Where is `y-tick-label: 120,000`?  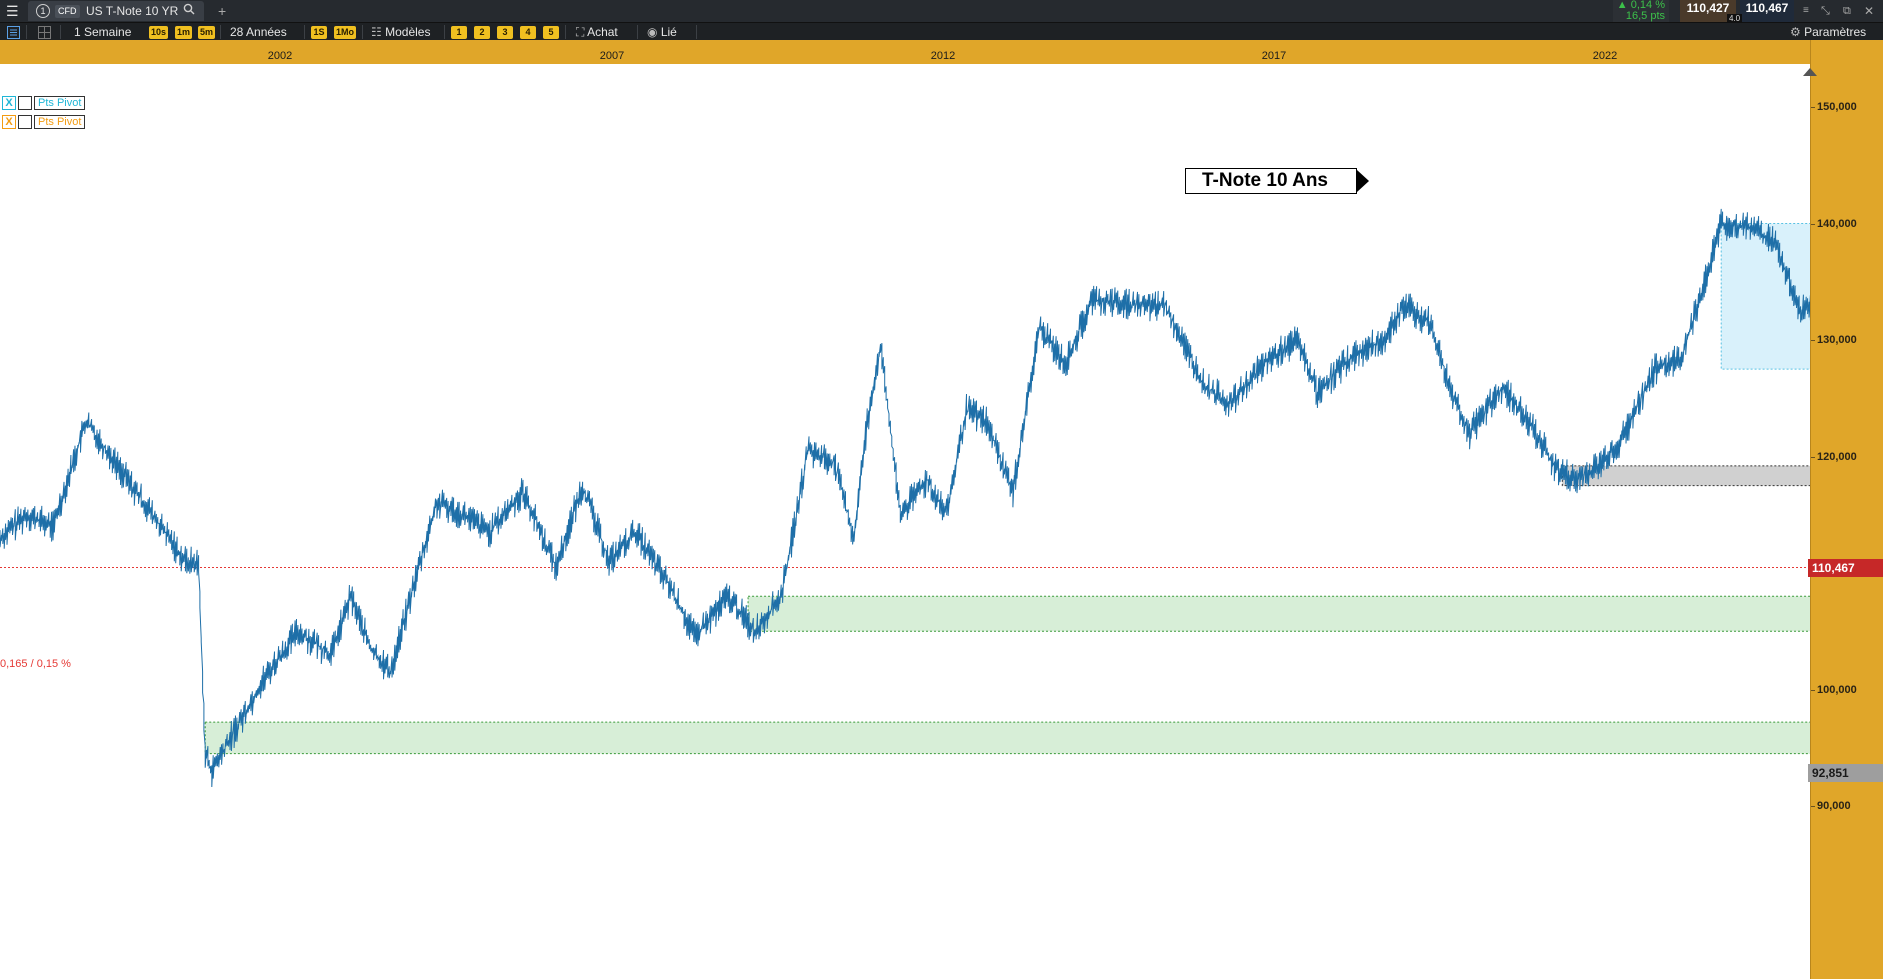
y-tick-label: 120,000 is located at coordinates (1837, 456).